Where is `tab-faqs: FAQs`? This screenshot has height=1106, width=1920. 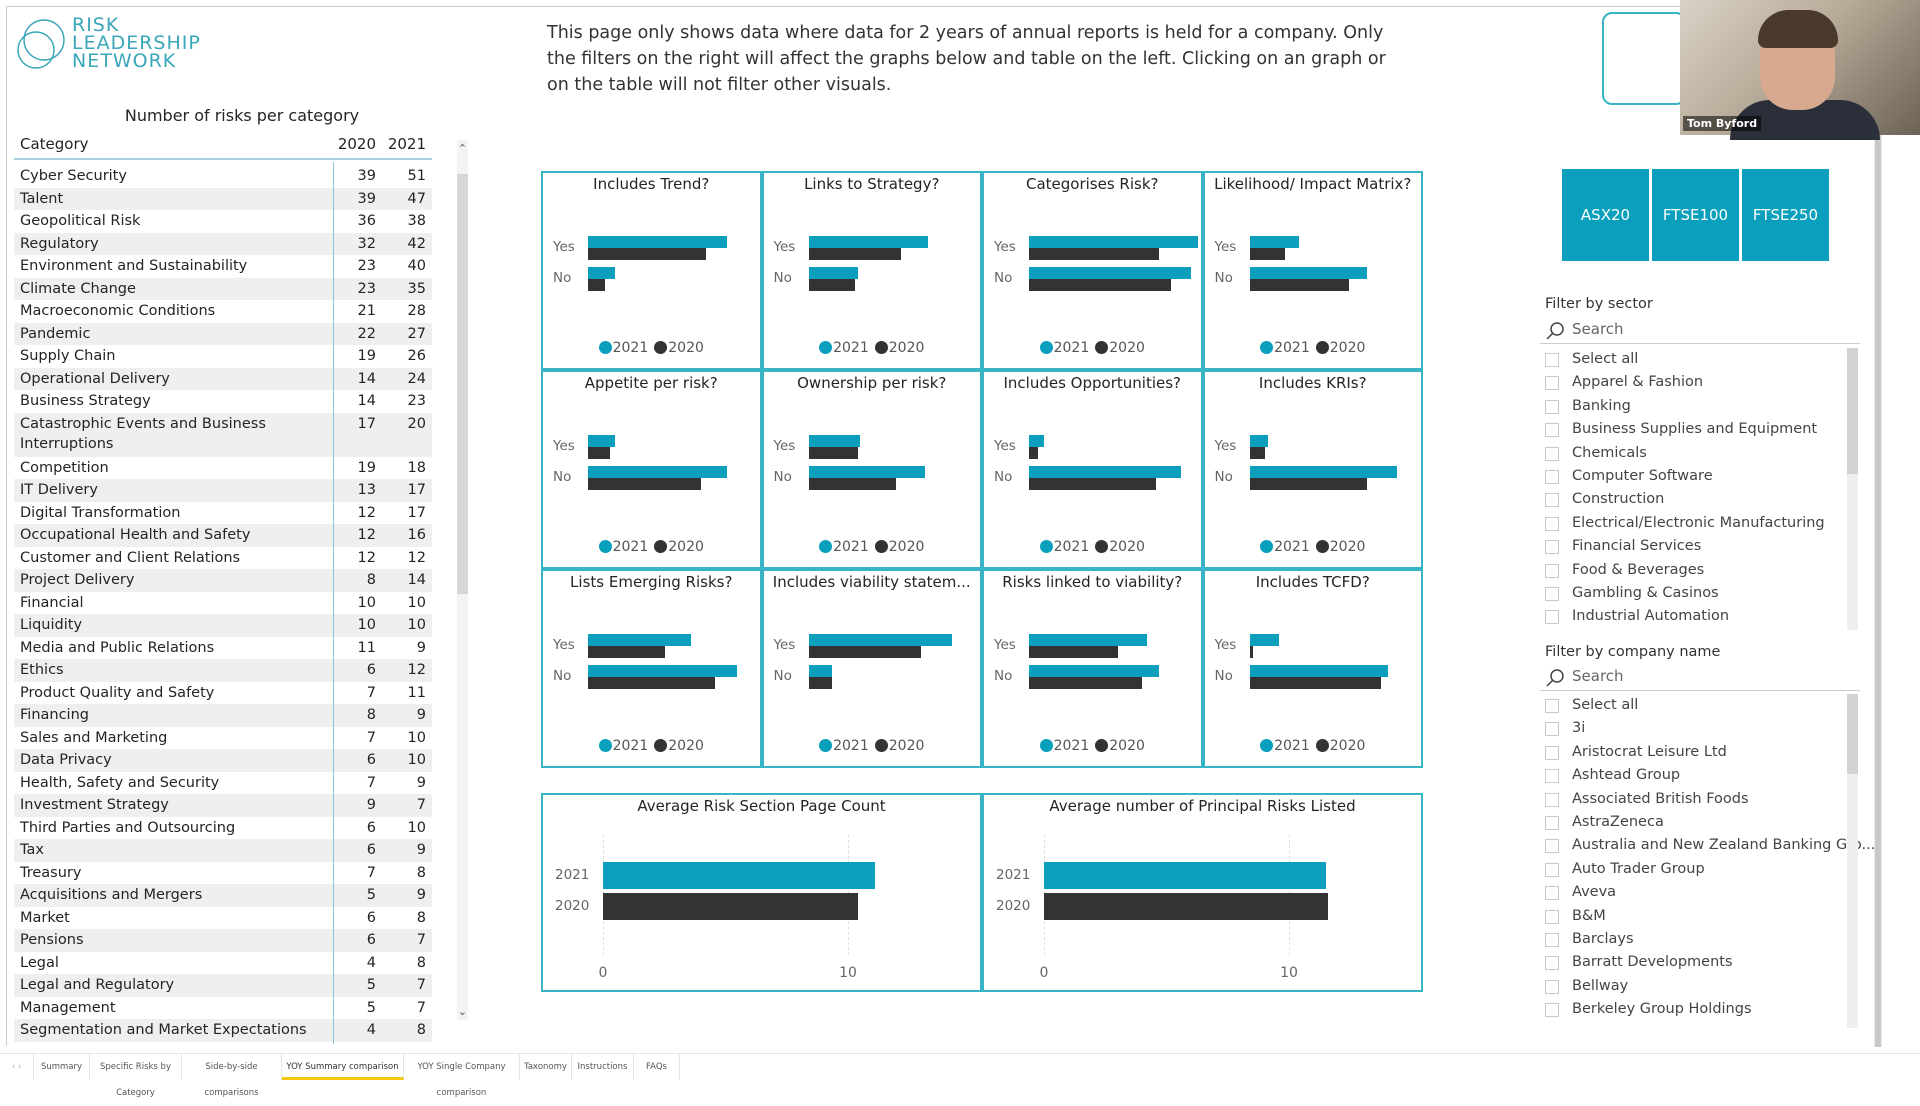
tab-faqs: FAQs is located at coordinates (657, 1067).